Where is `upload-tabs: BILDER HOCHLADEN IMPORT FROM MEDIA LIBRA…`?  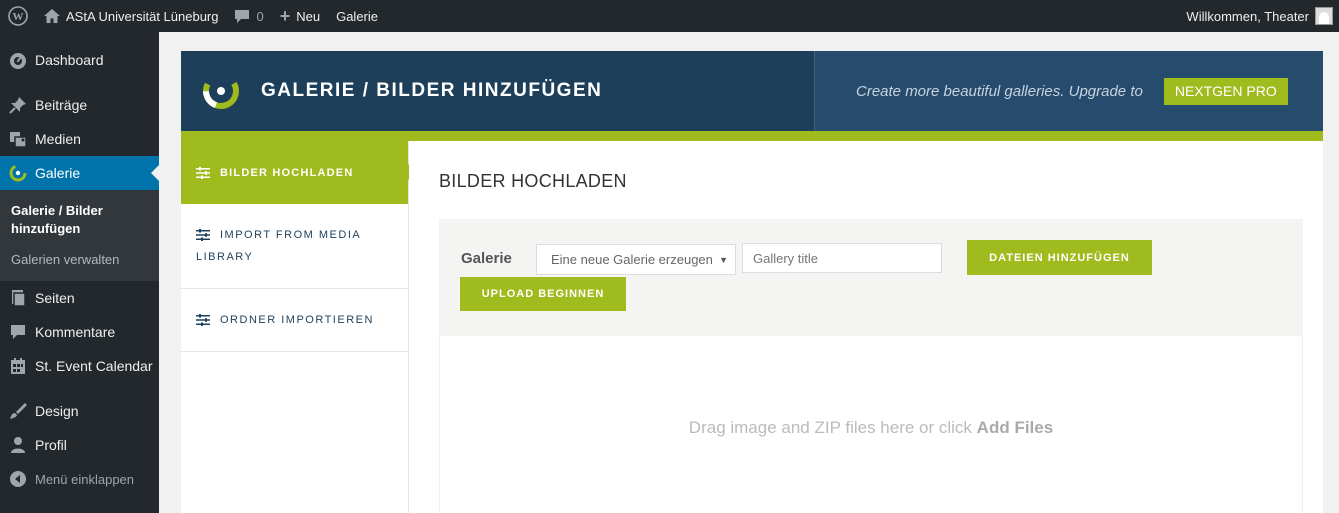 upload-tabs: BILDER HOCHLADEN IMPORT FROM MEDIA LIBRA… is located at coordinates (298, 327).